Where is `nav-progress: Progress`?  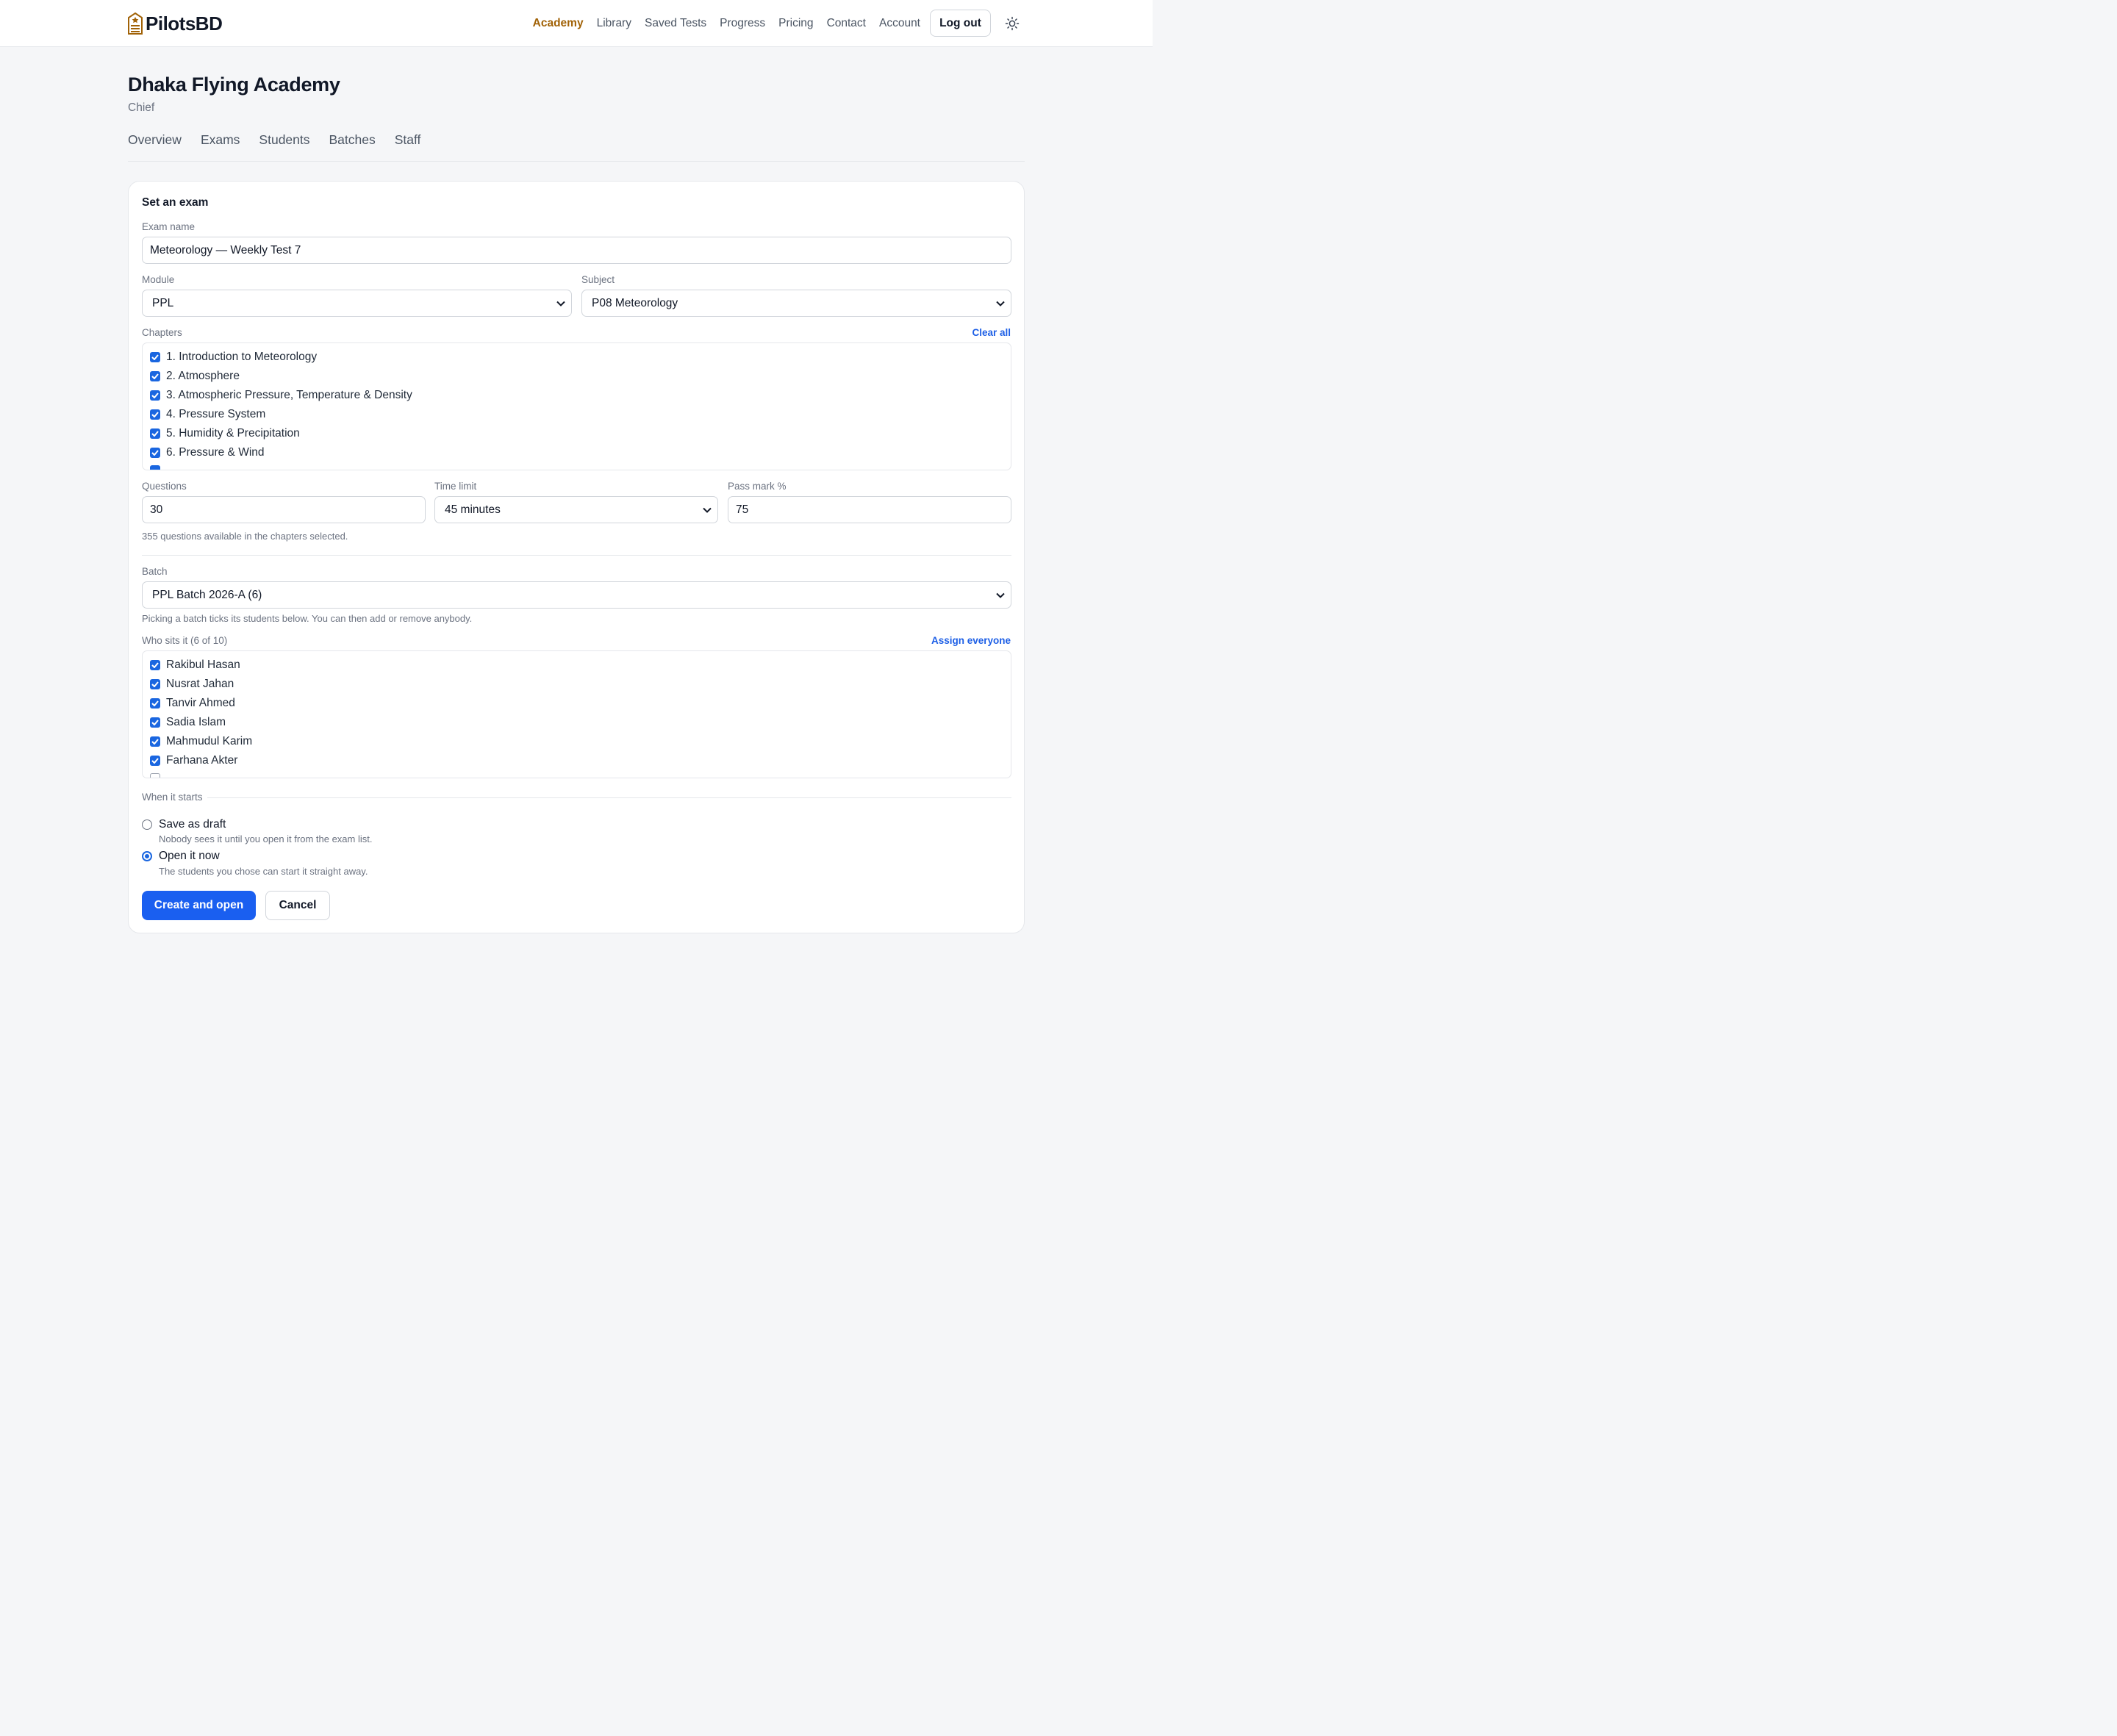 nav-progress: Progress is located at coordinates (742, 23).